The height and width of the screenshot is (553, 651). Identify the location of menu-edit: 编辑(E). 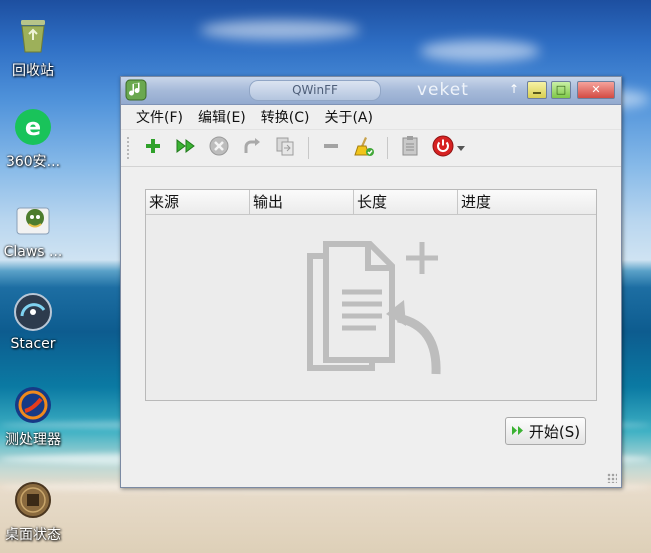
(222, 117).